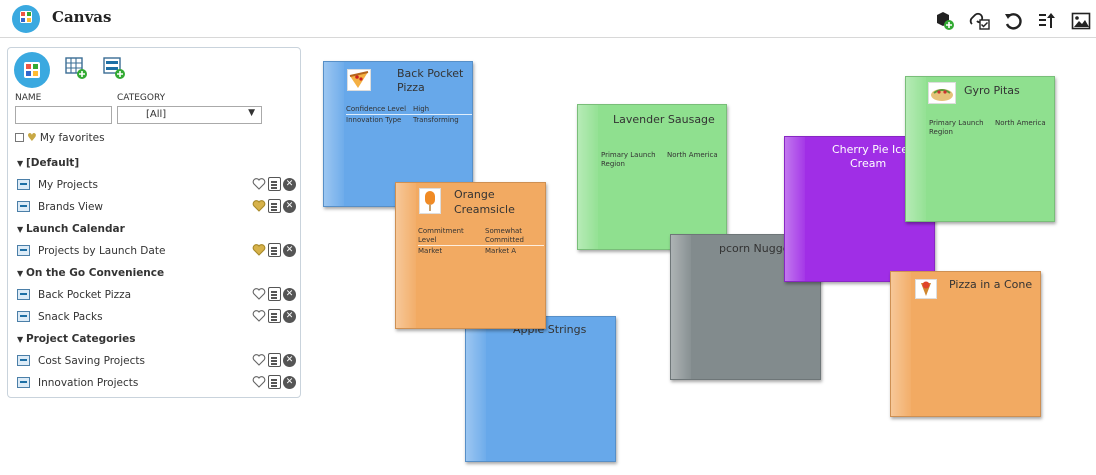 Image resolution: width=1096 pixels, height=475 pixels. What do you see at coordinates (154, 273) in the screenshot?
I see `tree-group-header: ▼ On the Go Convenience` at bounding box center [154, 273].